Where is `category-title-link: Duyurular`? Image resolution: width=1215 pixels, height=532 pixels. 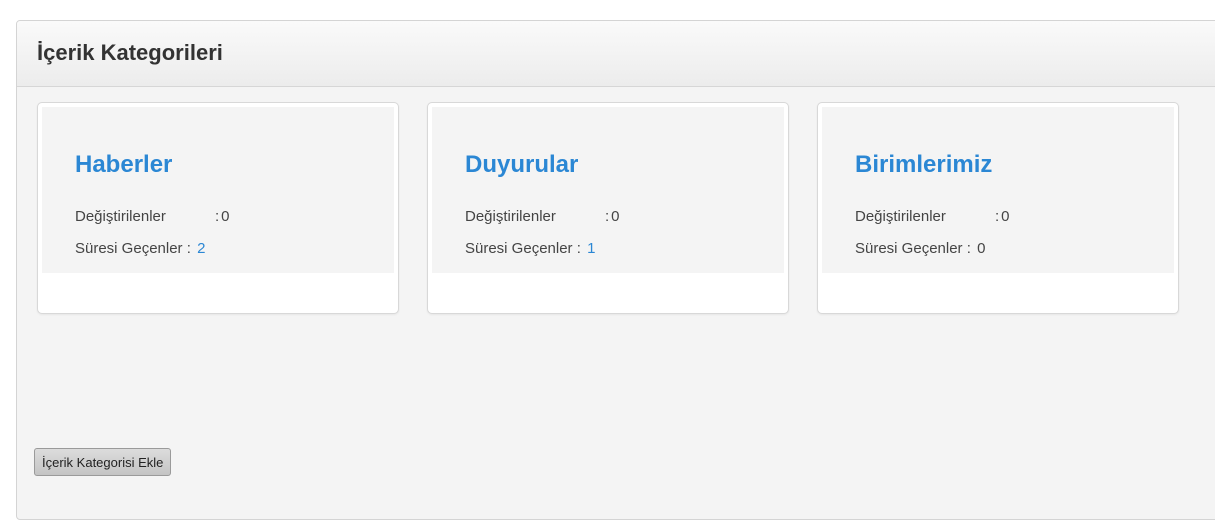 category-title-link: Duyurular is located at coordinates (521, 165).